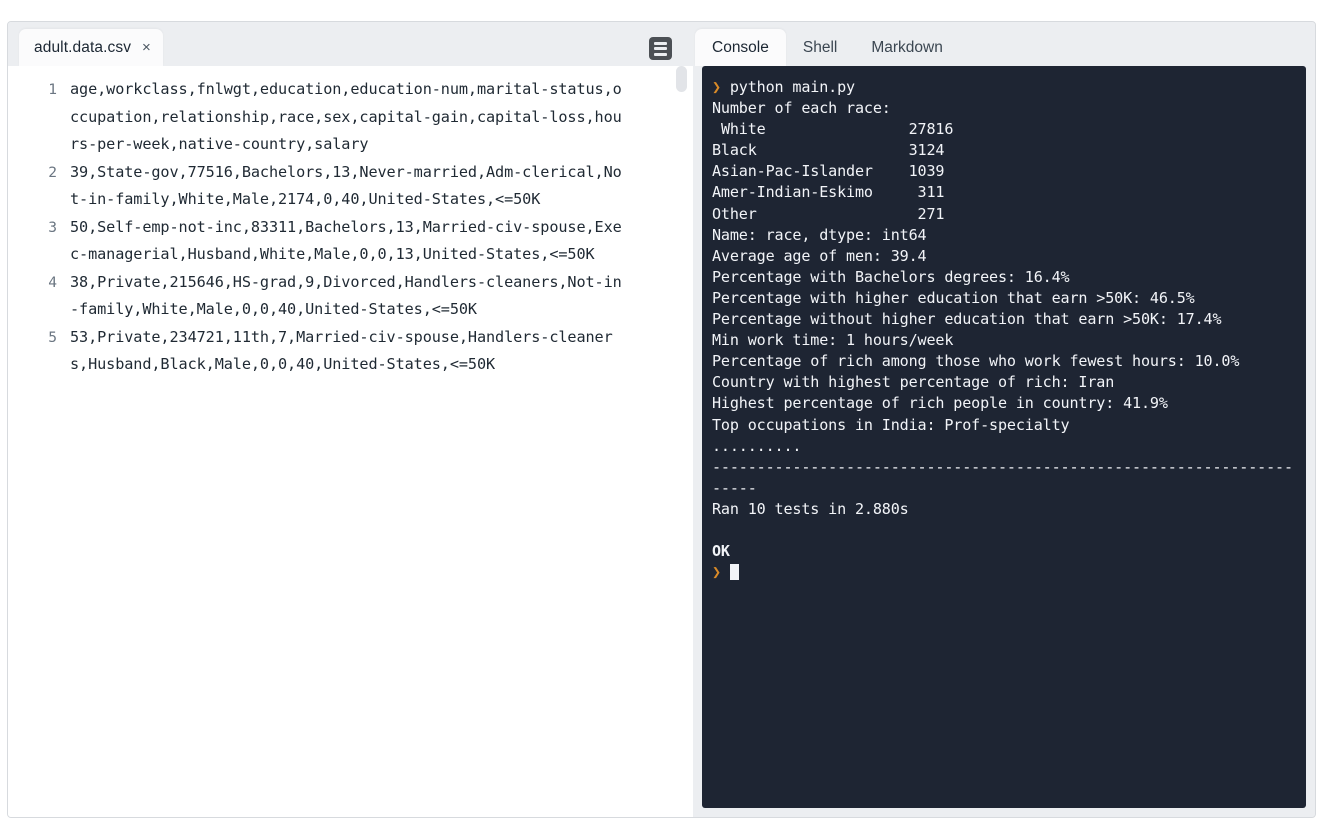 This screenshot has height=839, width=1325. What do you see at coordinates (828, 171) in the screenshot?
I see `console-line: Asian-Pac-Islander 1039` at bounding box center [828, 171].